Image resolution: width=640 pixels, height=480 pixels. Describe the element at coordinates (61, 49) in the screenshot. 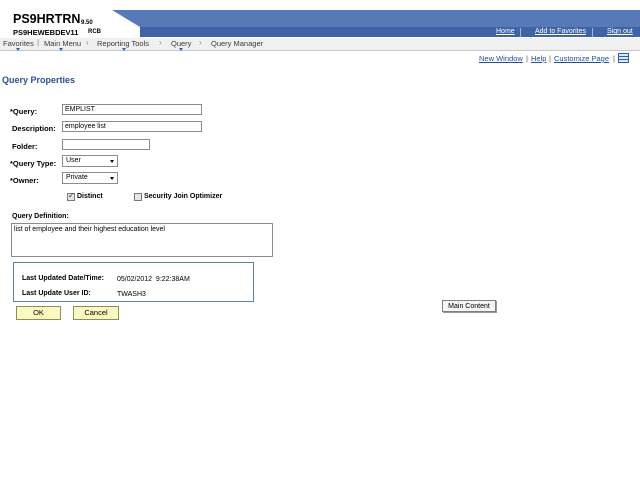

I see `main-menu-dropdown-icon` at that location.